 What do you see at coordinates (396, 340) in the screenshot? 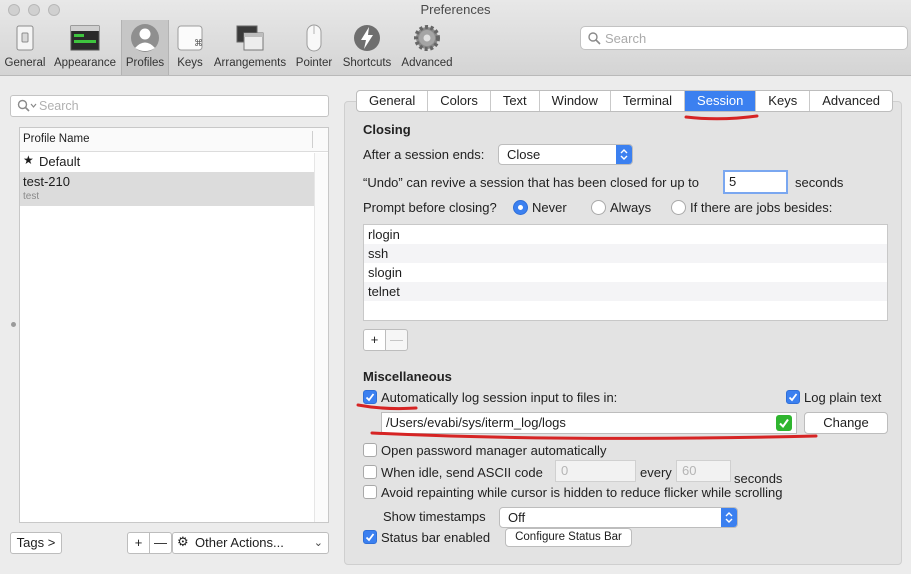
I see `remove-job-button: —` at bounding box center [396, 340].